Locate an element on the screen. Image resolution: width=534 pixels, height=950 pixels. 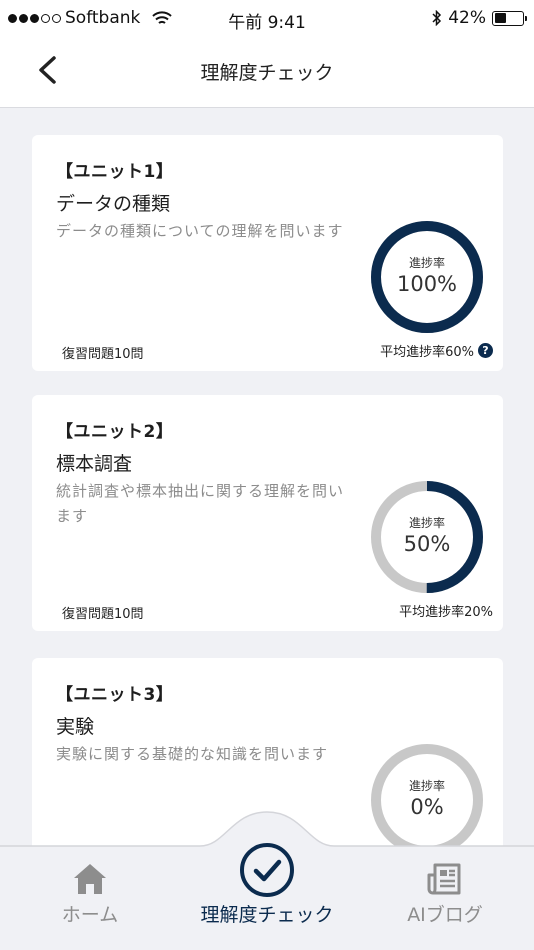
check-circle-icon is located at coordinates (267, 870).